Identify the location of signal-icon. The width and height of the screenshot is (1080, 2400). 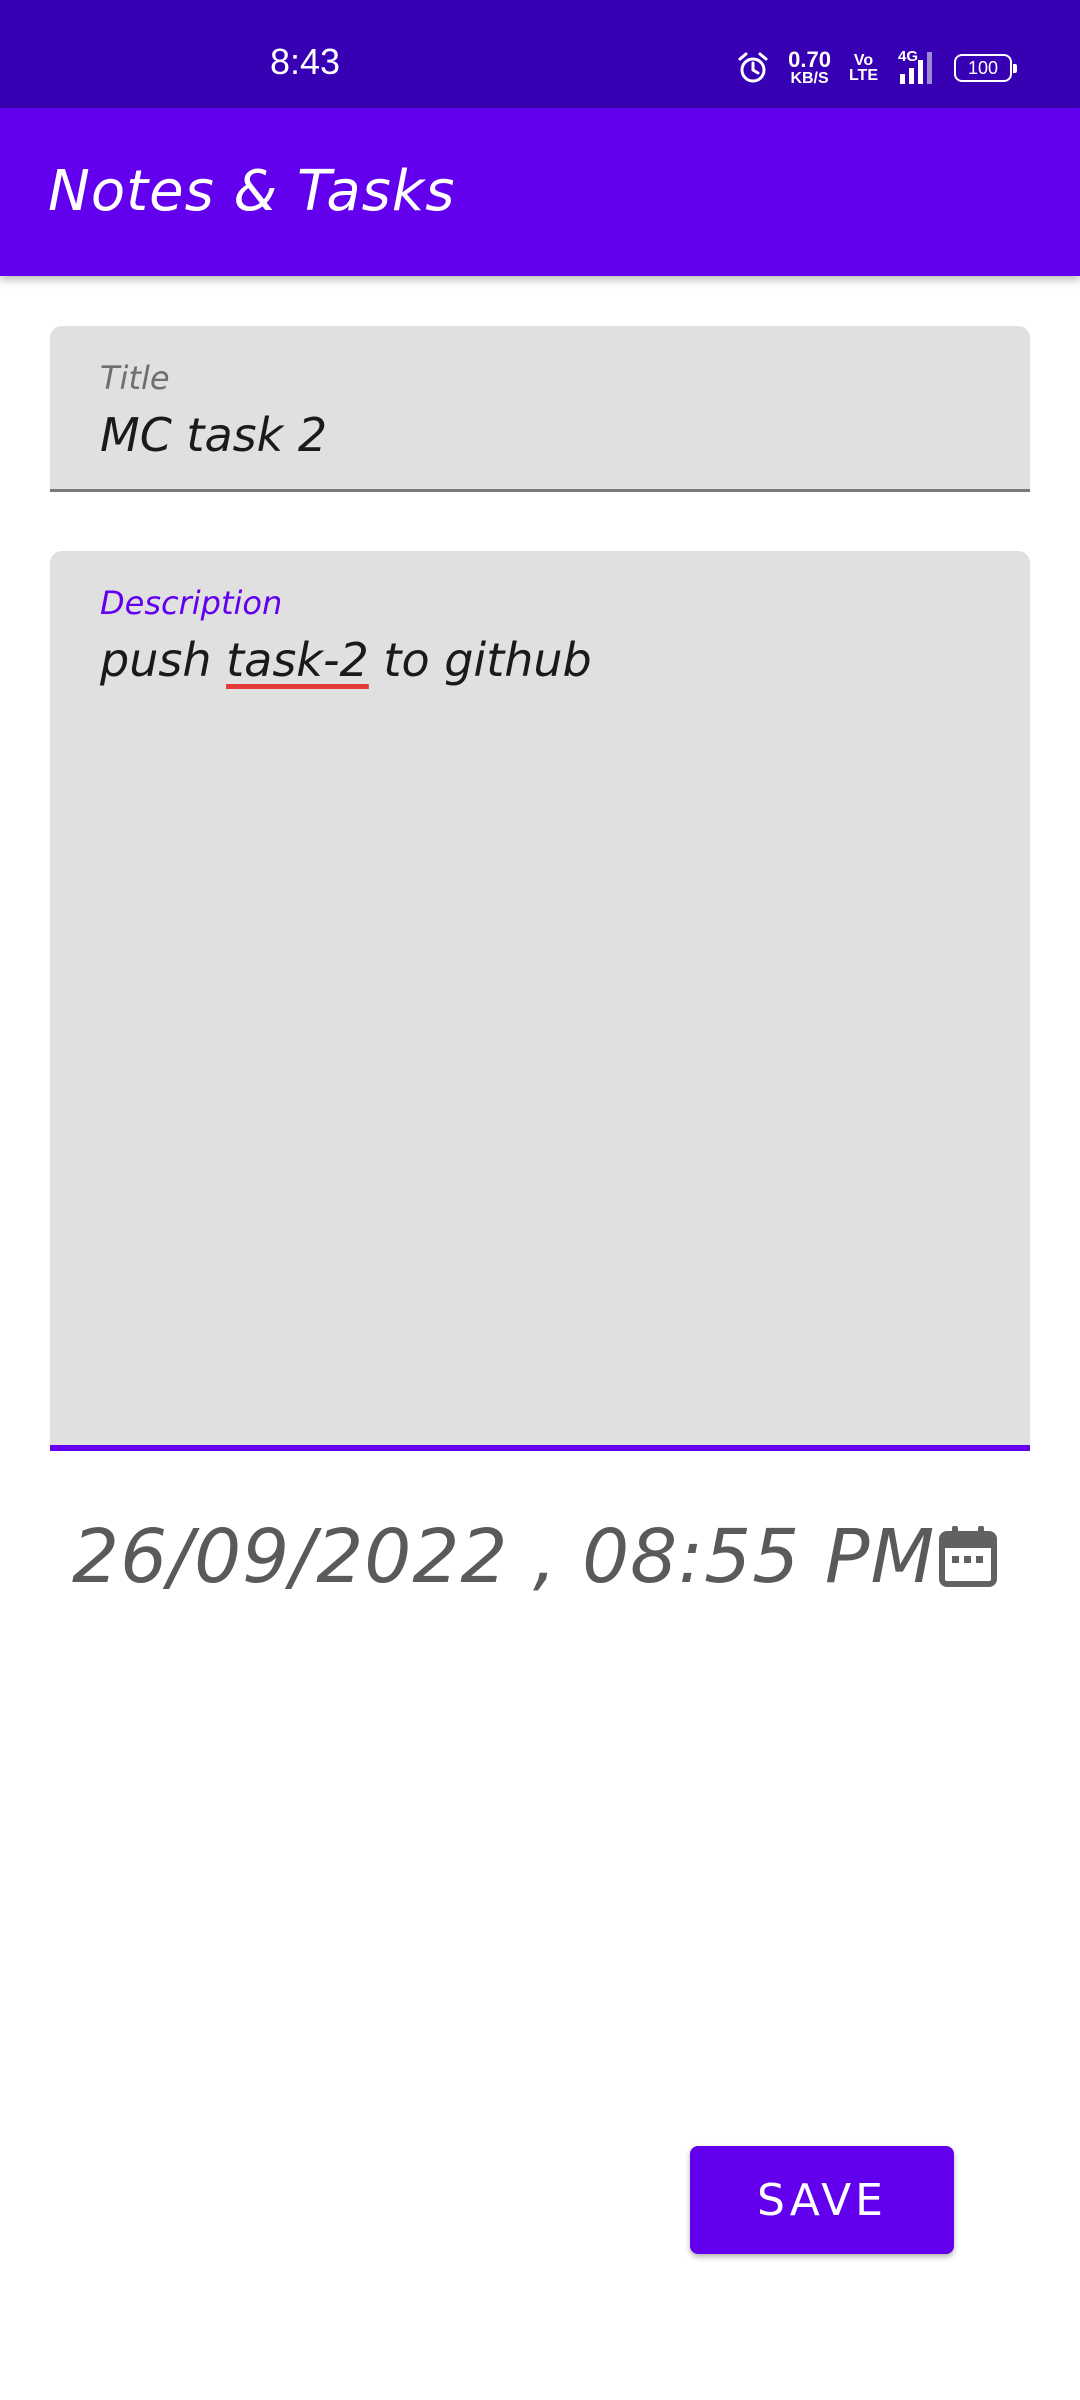
(916, 68).